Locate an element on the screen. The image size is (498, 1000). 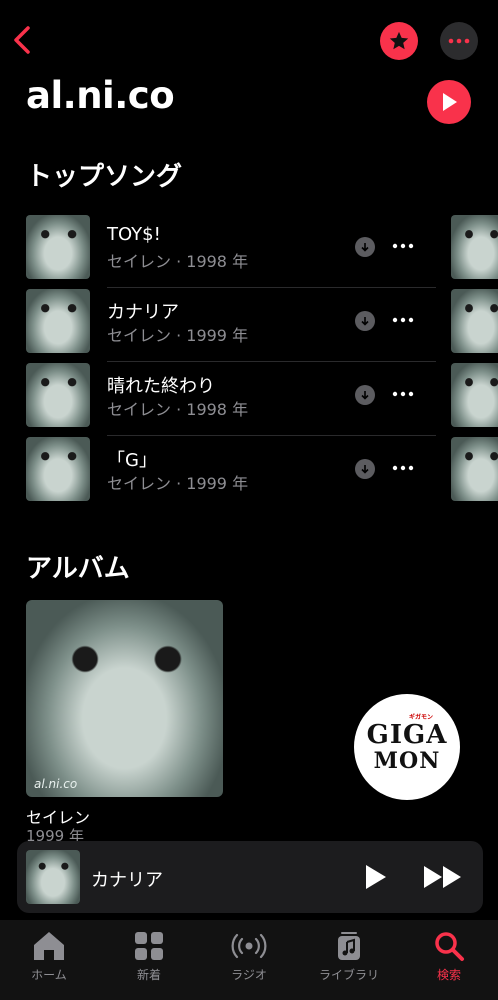
song-title: 「G」 is located at coordinates (132, 460).